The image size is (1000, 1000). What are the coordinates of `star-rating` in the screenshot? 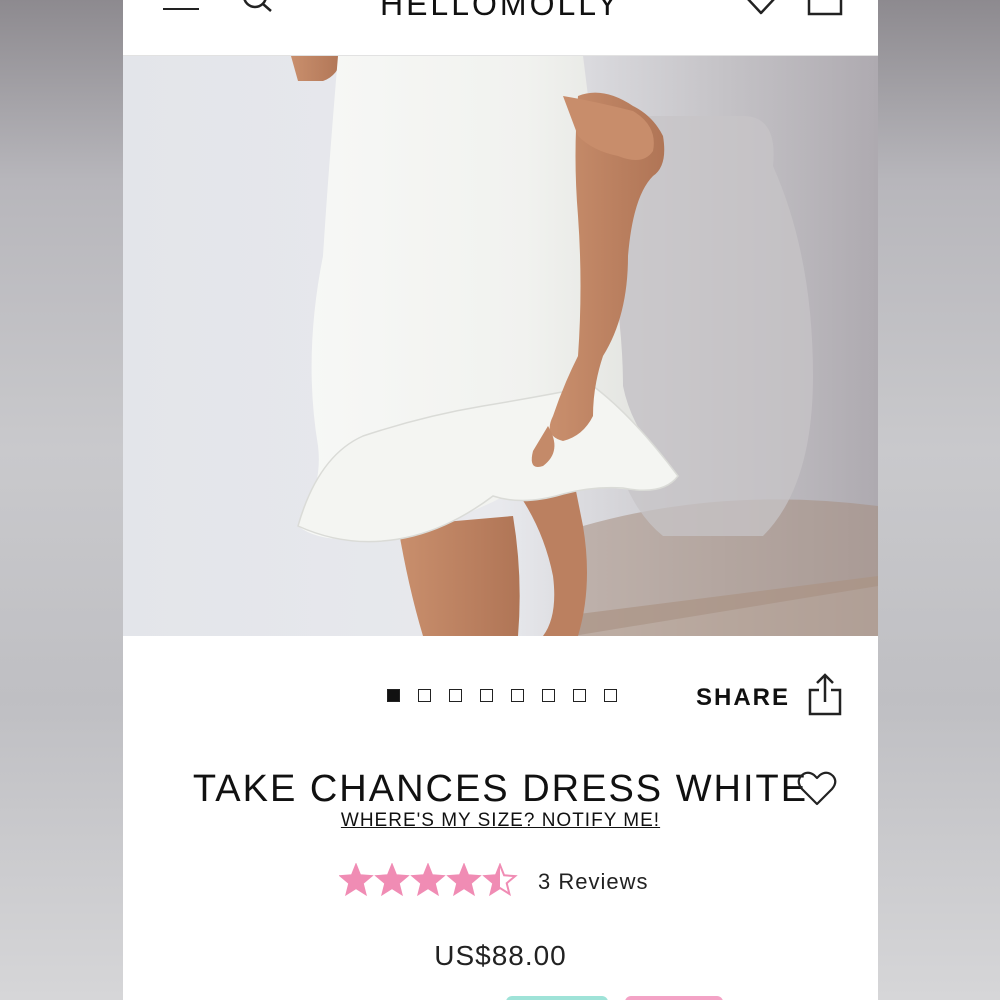 It's located at (428, 879).